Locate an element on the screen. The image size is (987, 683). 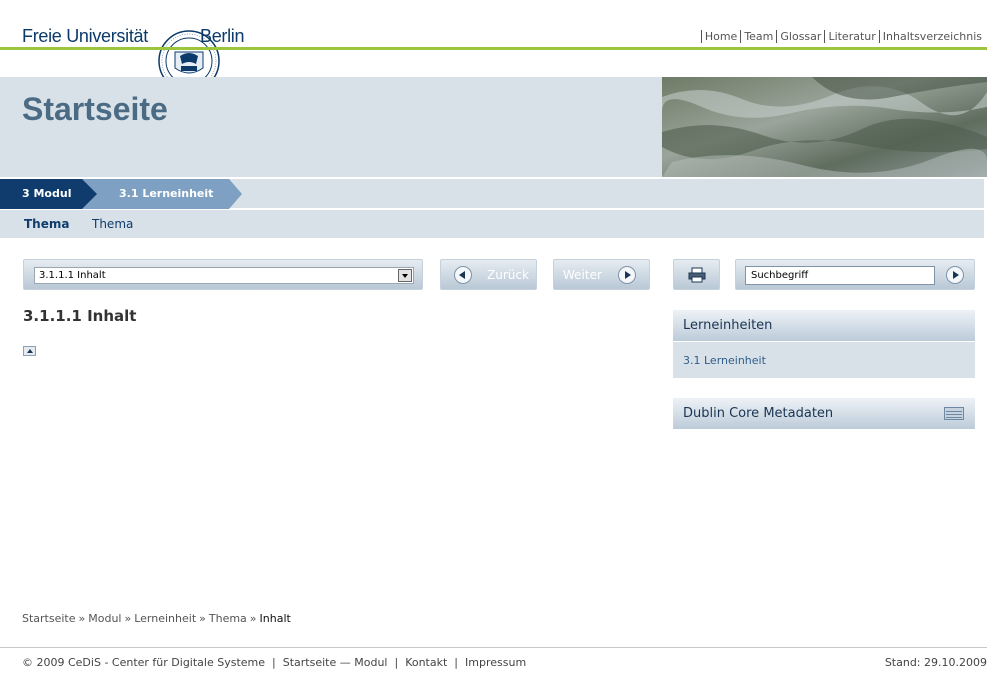
page-select: 3.1.1.1 Inhalt is located at coordinates (224, 275).